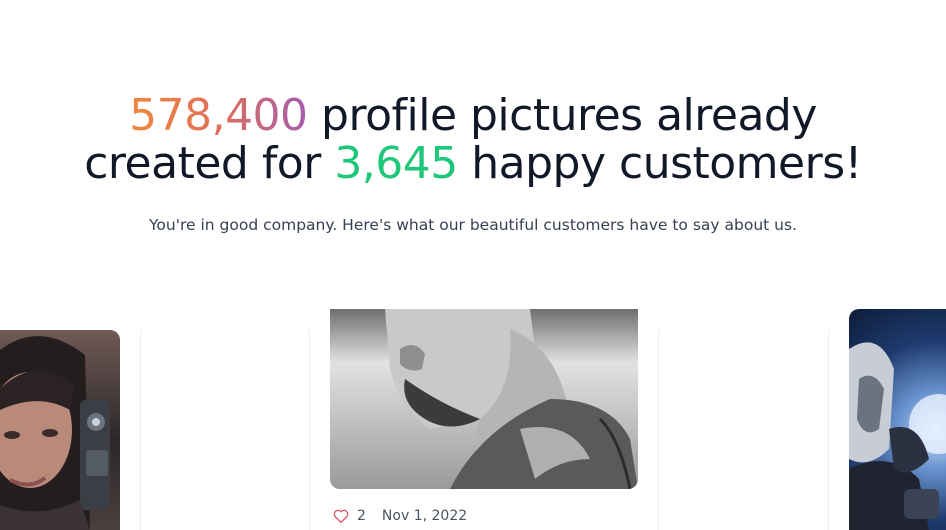 The height and width of the screenshot is (530, 946). I want to click on man-portrait-illustration, so click(484, 399).